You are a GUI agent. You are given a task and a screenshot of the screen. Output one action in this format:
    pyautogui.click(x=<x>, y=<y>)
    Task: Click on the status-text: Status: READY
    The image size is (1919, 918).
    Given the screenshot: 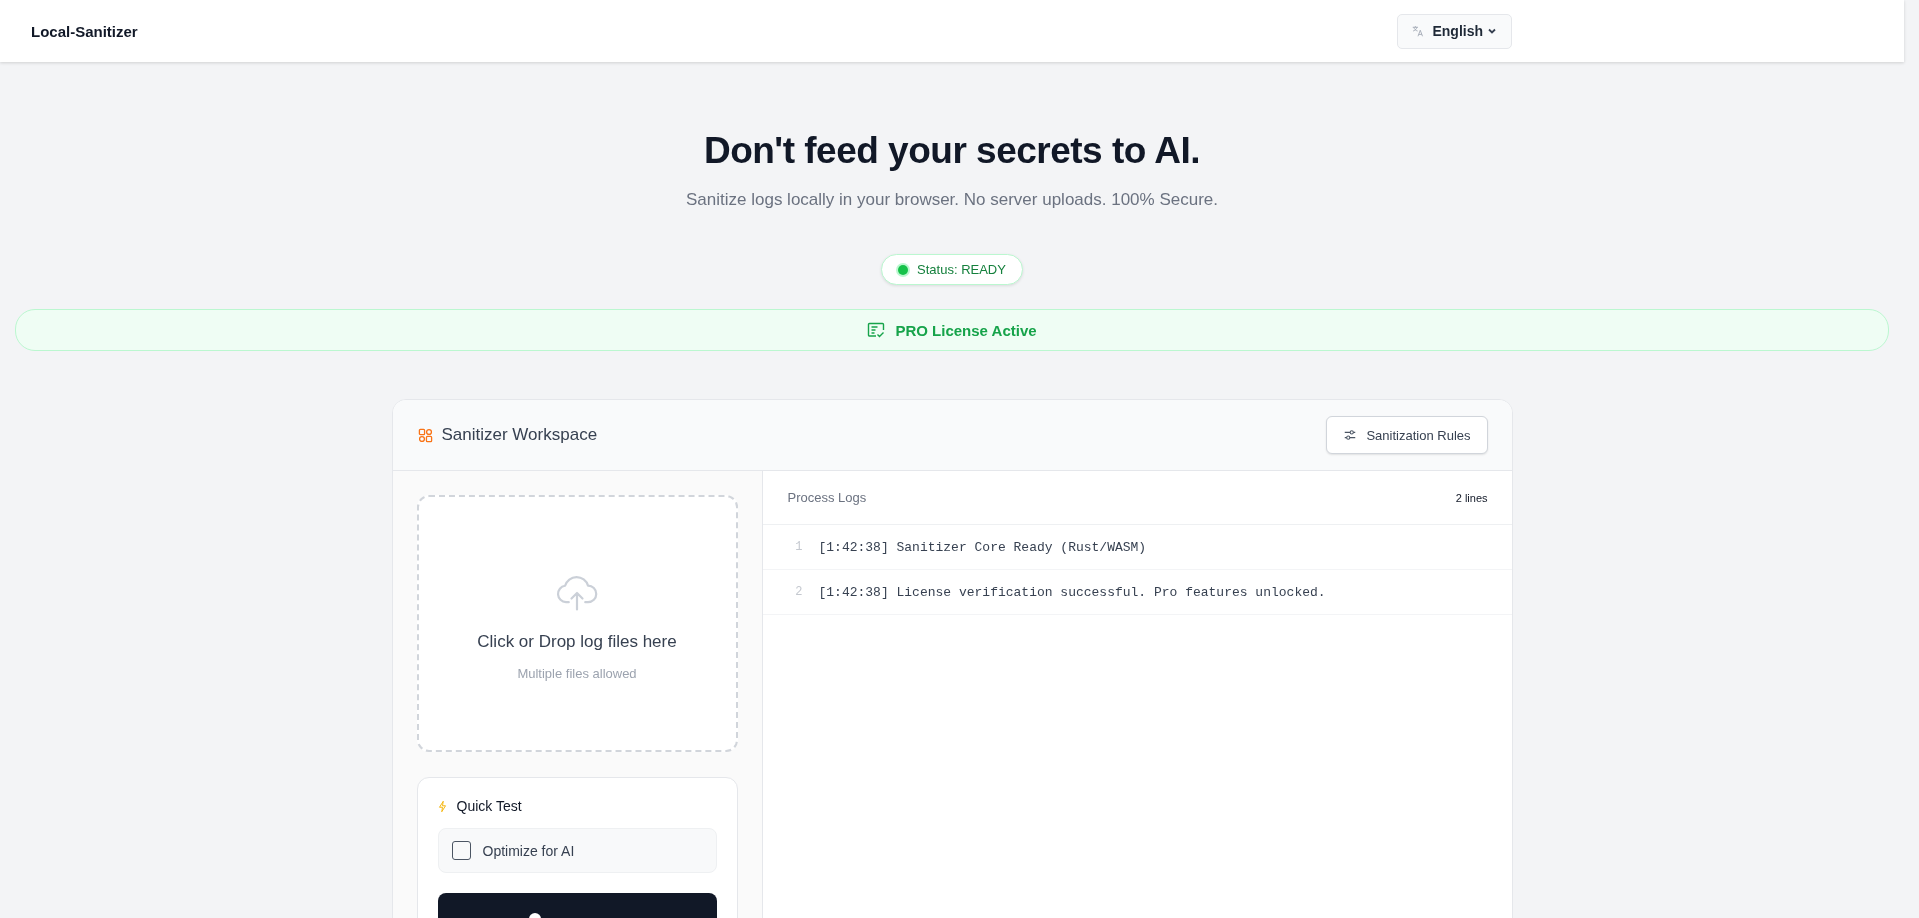 What is the action you would take?
    pyautogui.click(x=961, y=269)
    